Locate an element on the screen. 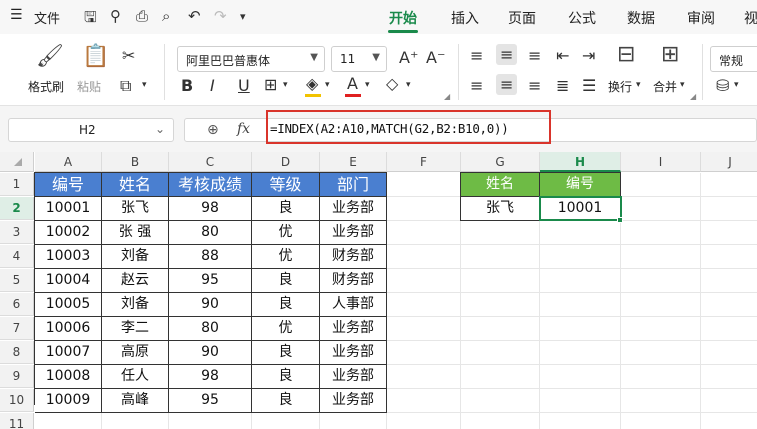 This screenshot has height=429, width=757. insert-function-icon: fx is located at coordinates (243, 129).